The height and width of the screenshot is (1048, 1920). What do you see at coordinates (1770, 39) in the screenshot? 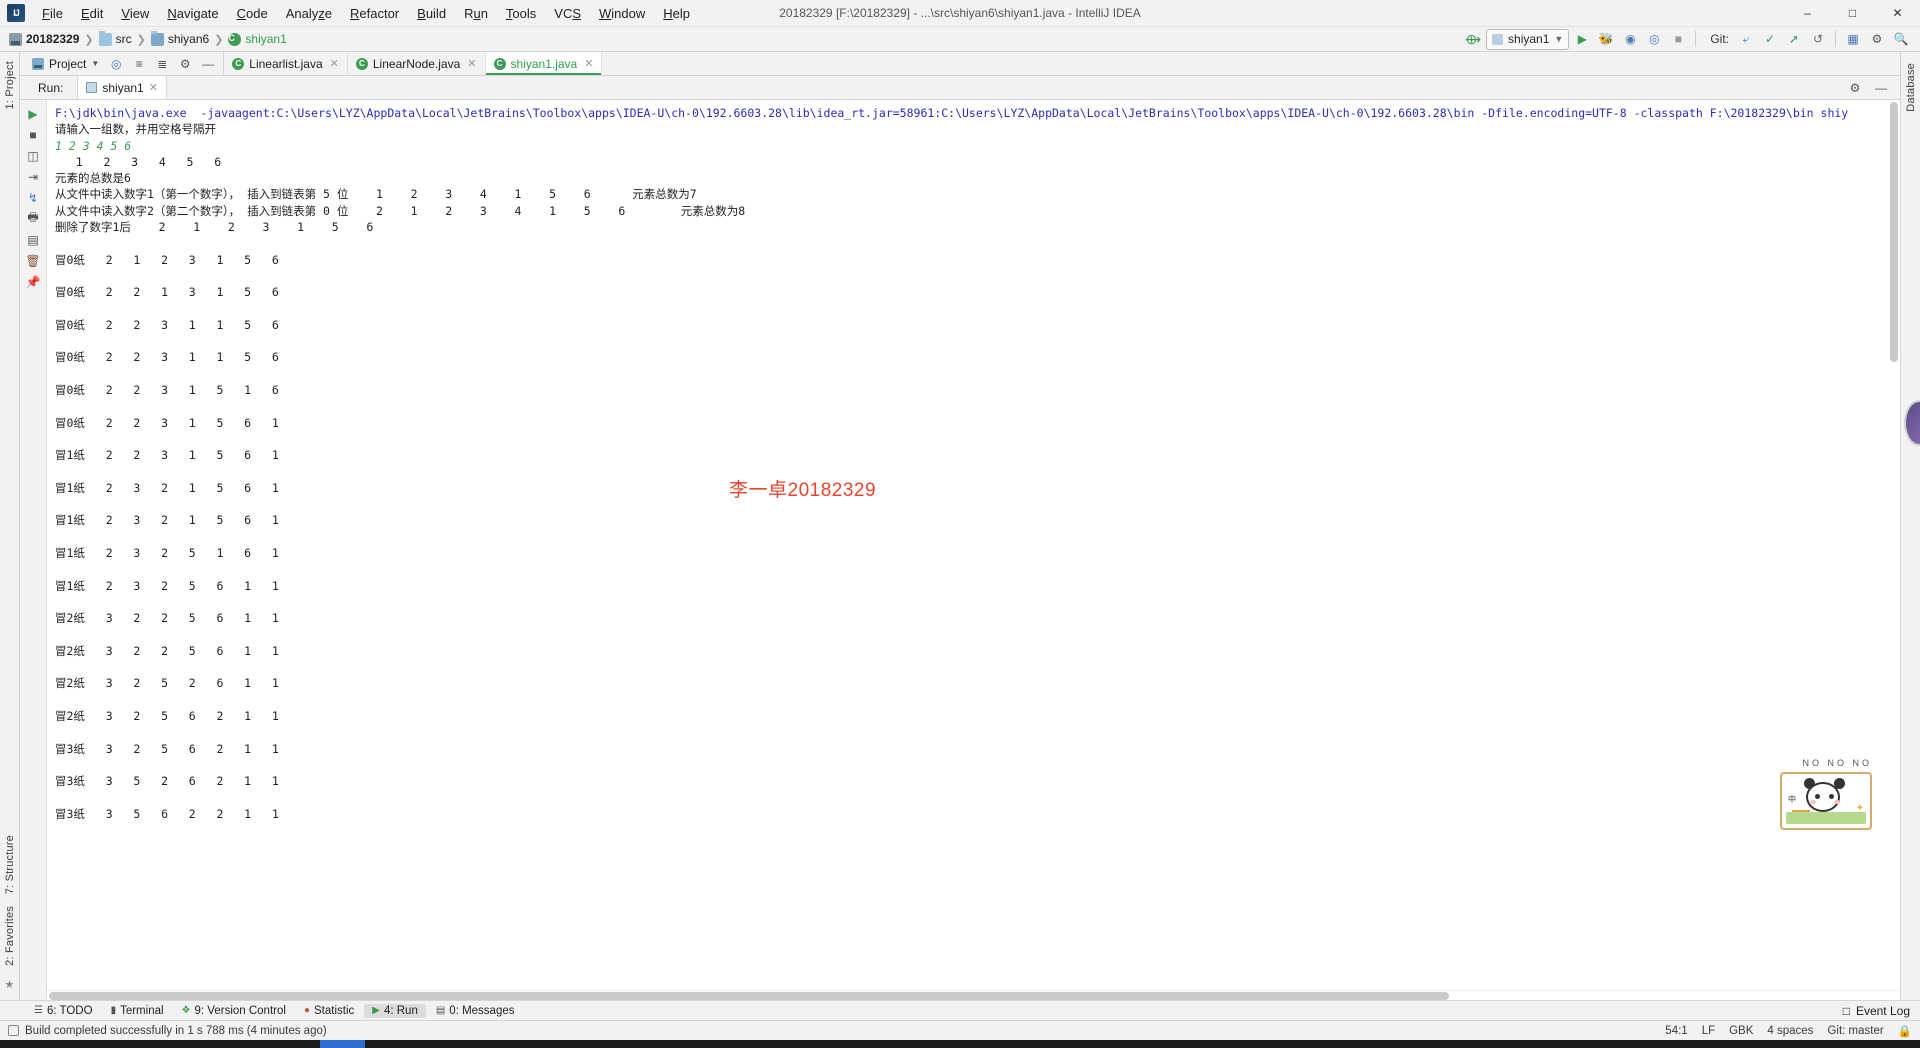
I see `git-commit-icon: ✓` at bounding box center [1770, 39].